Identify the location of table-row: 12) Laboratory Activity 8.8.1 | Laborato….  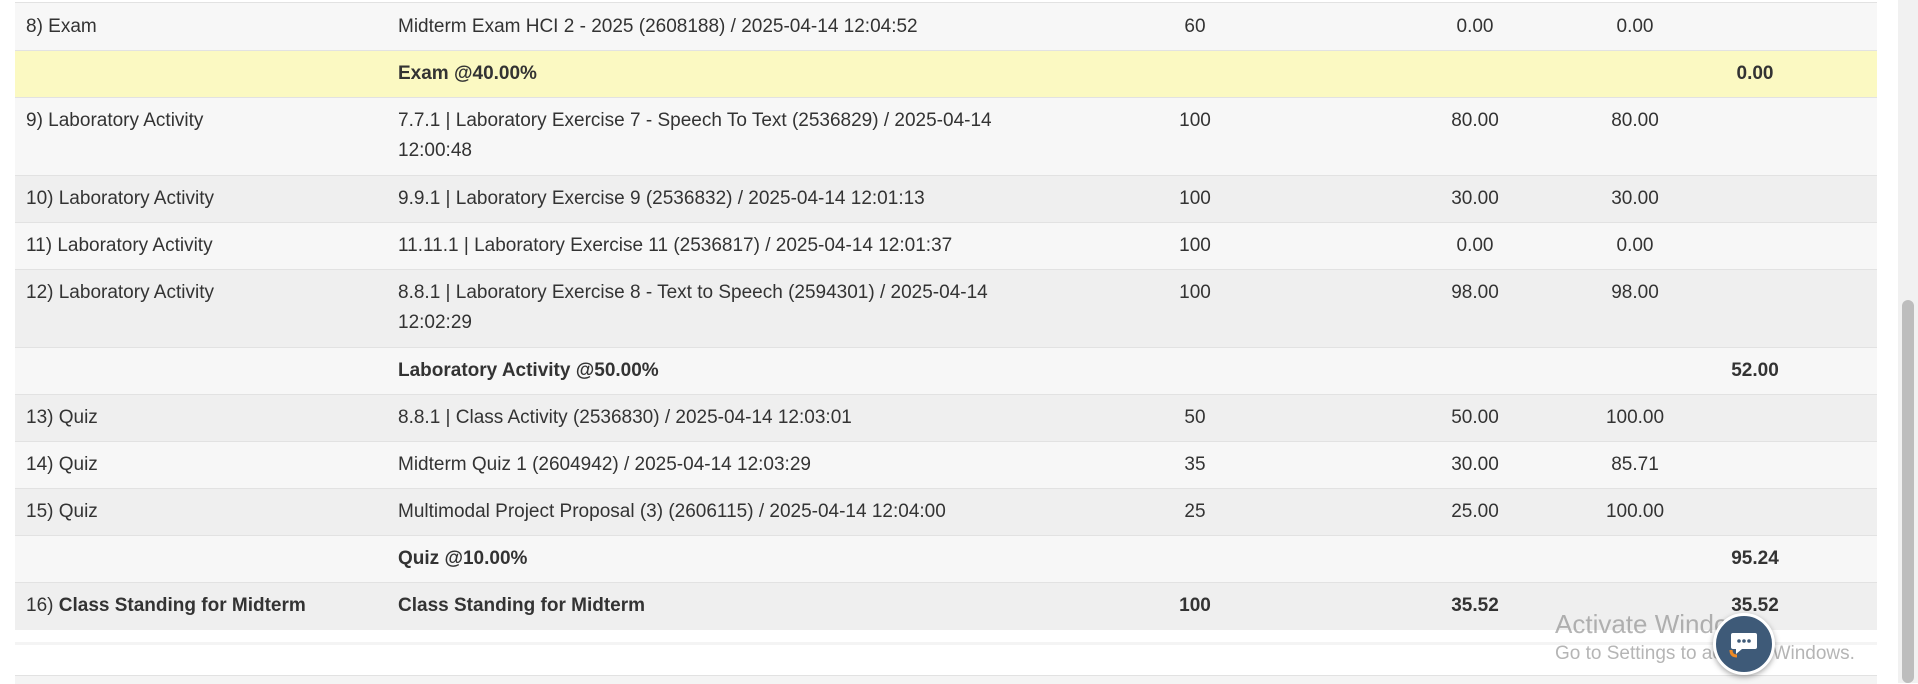
(946, 308).